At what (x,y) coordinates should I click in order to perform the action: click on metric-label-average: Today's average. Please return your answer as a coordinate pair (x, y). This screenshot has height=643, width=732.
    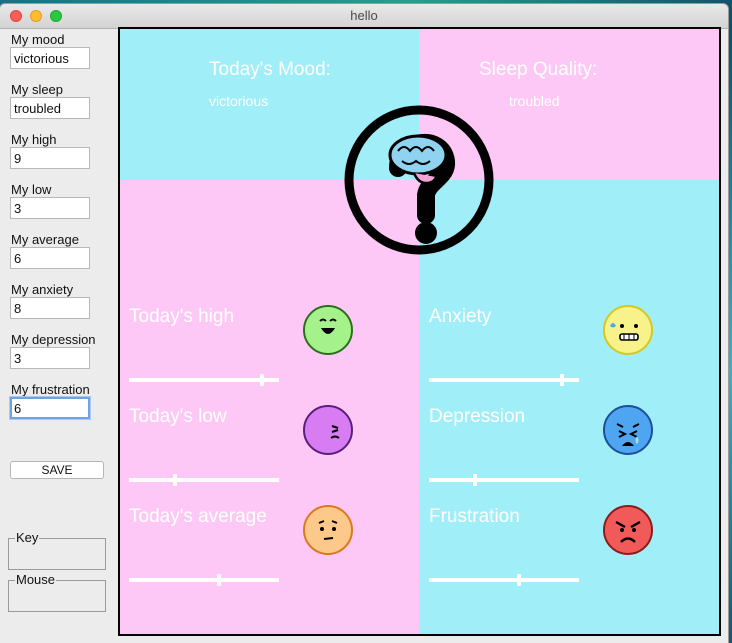
    Looking at the image, I should click on (198, 516).